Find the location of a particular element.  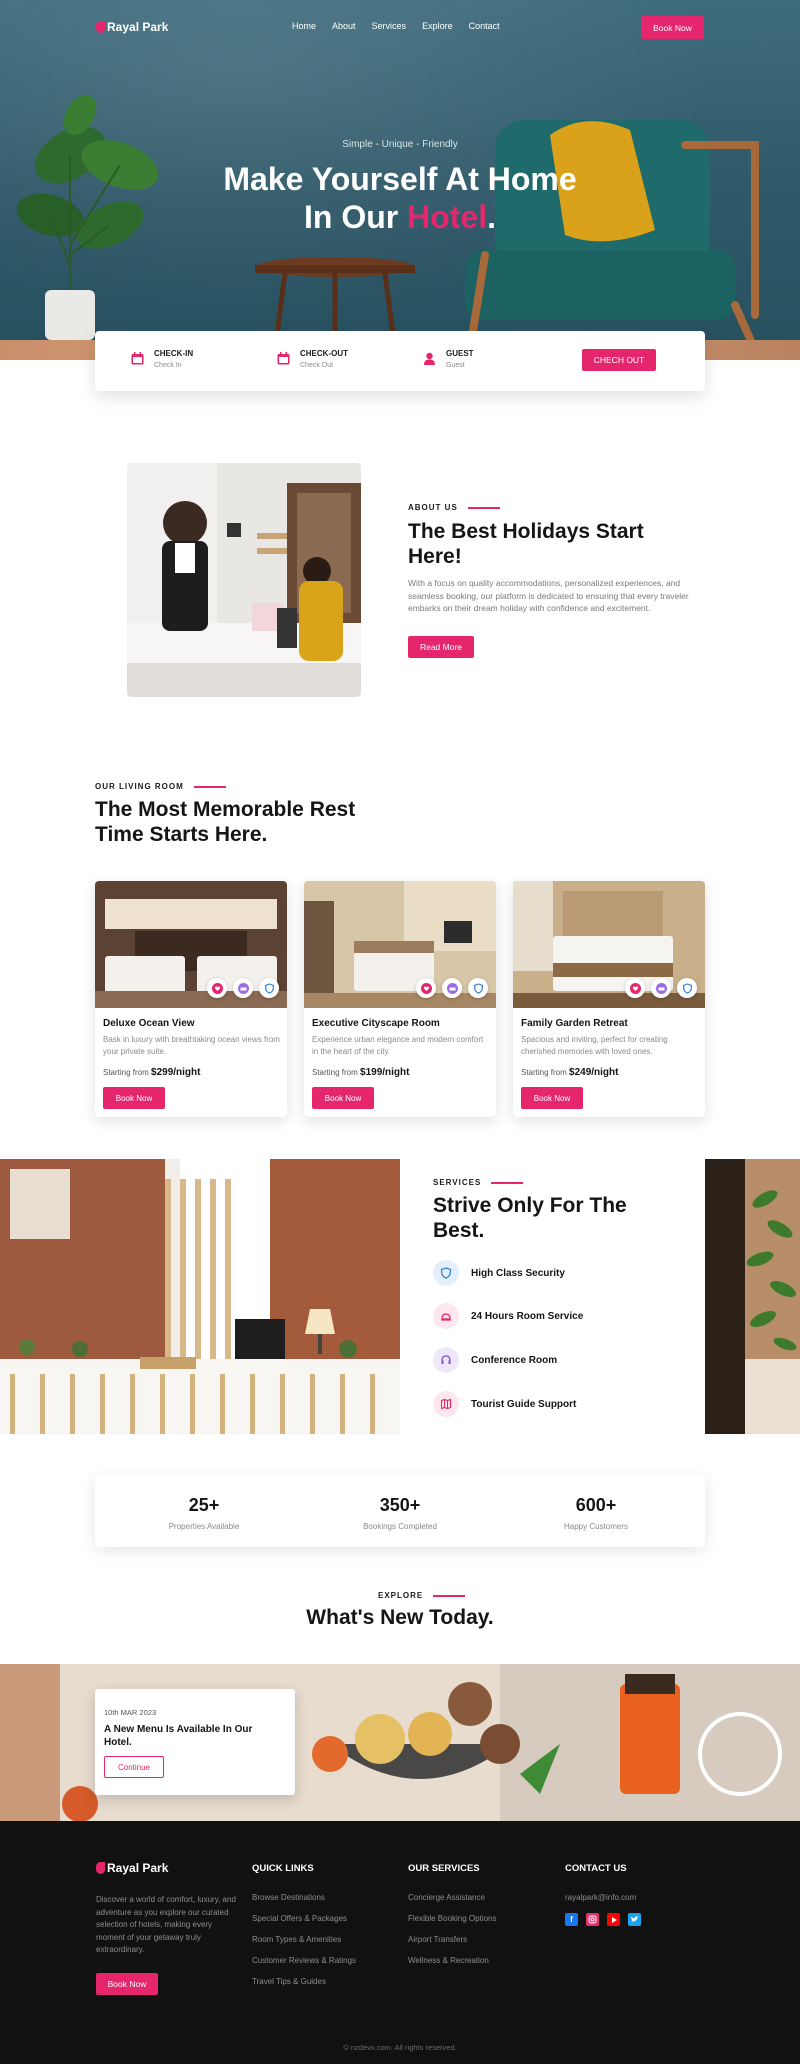

footer-link: Special Offers & Packages is located at coordinates (299, 1918).